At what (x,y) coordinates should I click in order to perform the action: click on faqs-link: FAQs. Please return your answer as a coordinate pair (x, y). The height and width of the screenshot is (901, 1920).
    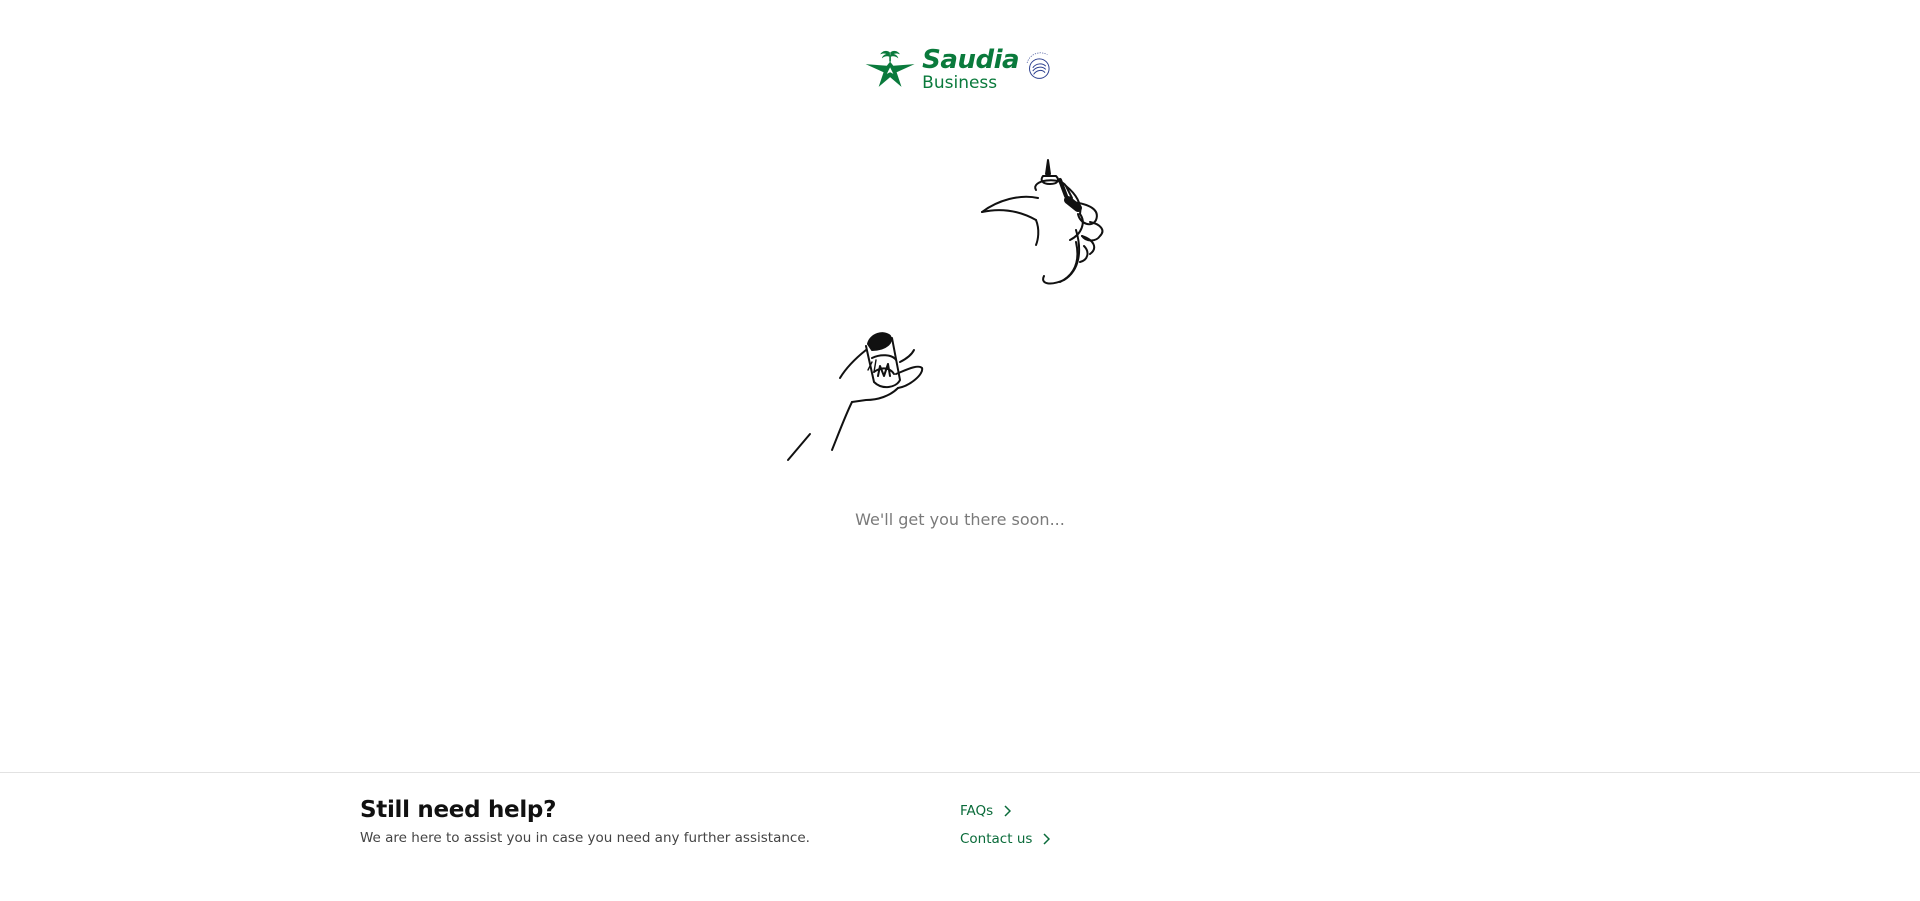
    Looking at the image, I should click on (1005, 811).